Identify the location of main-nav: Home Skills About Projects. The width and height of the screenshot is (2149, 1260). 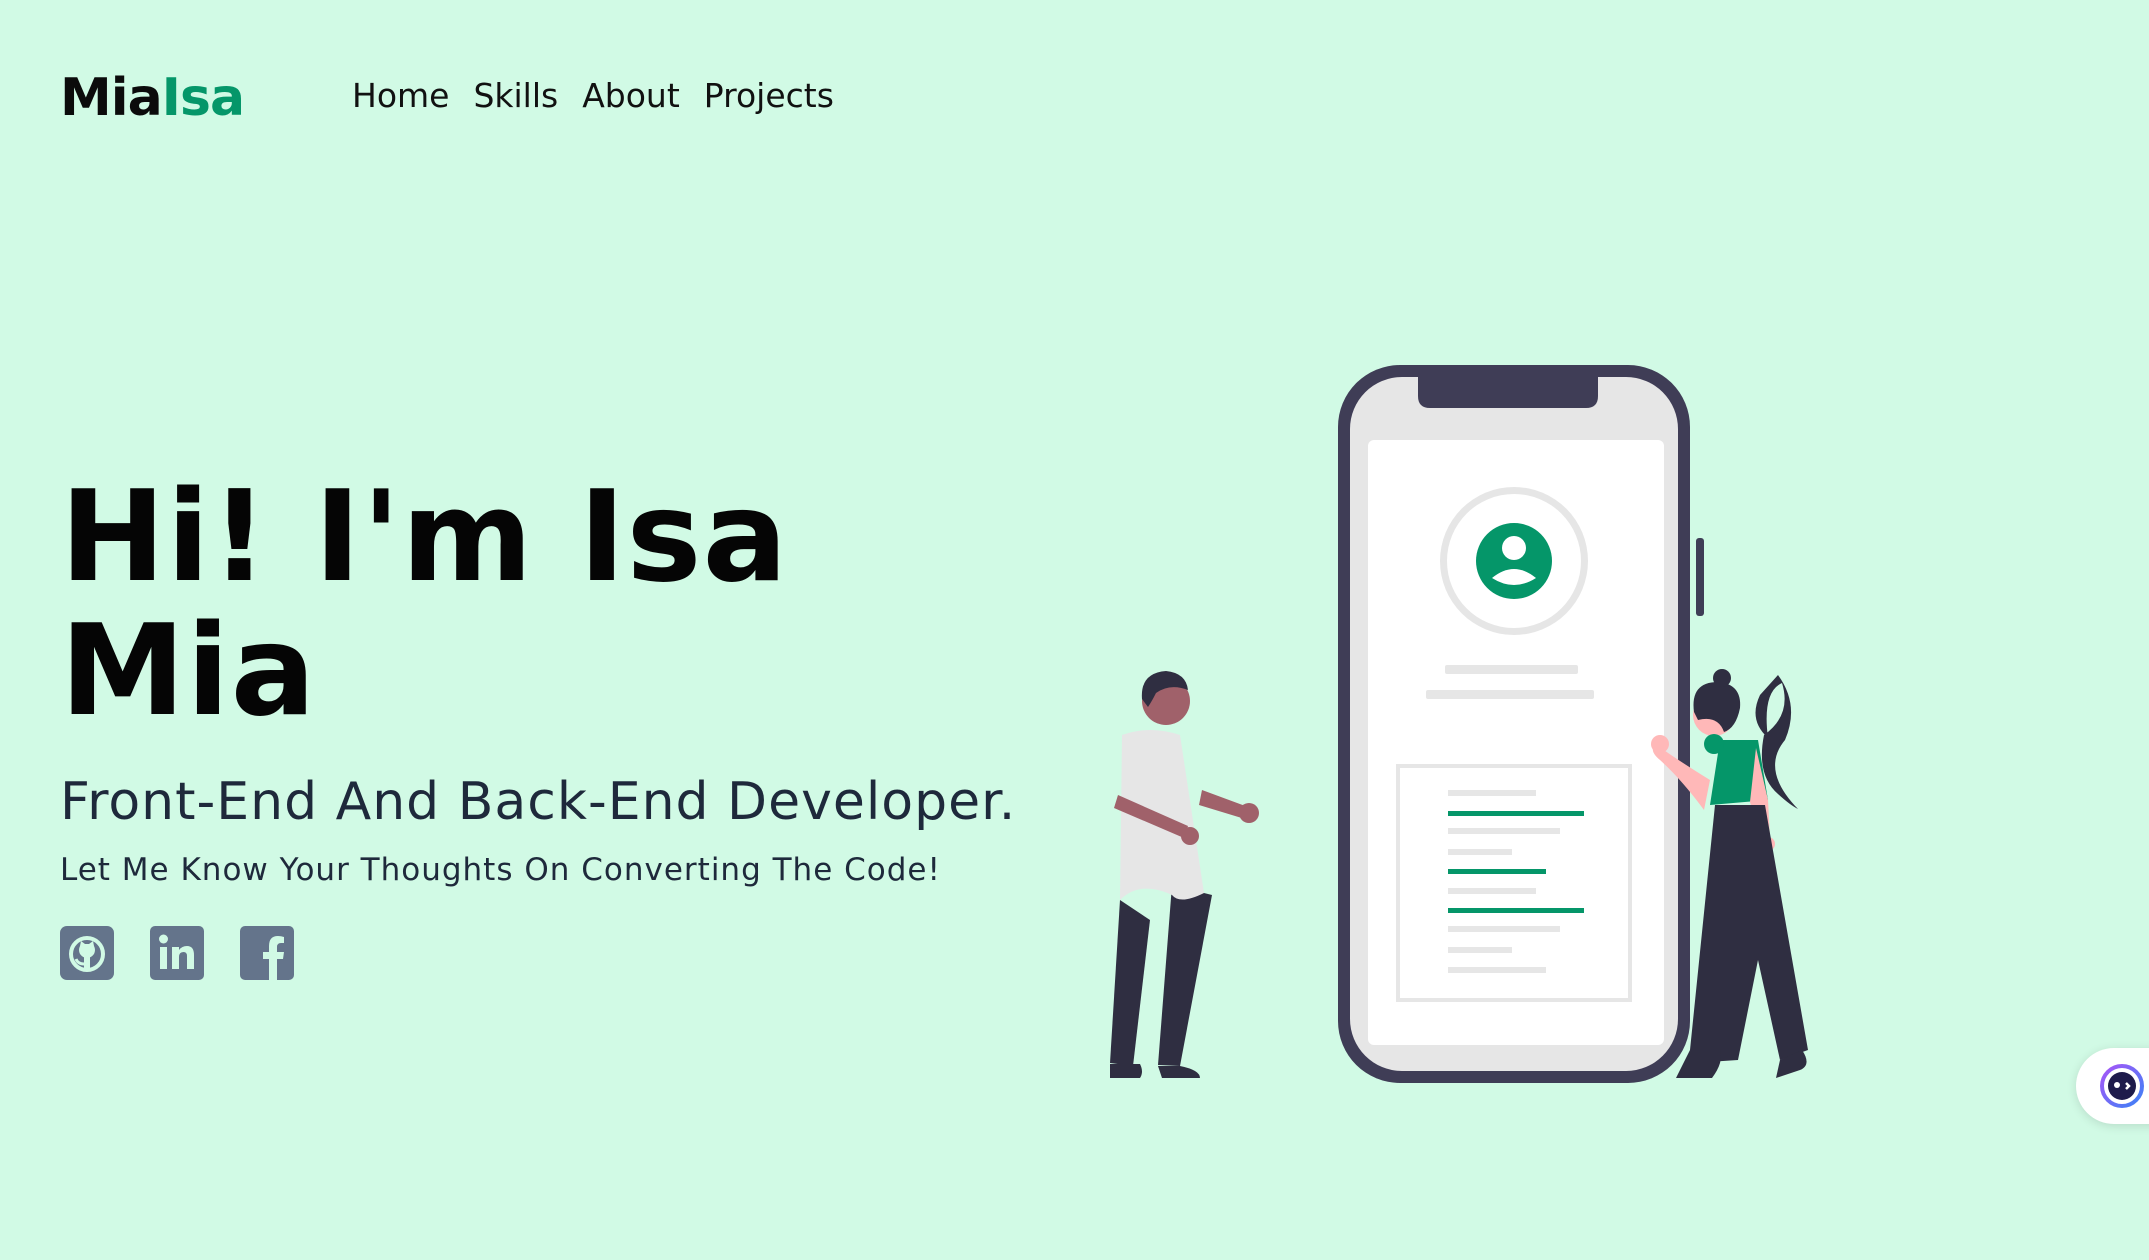
(593, 95).